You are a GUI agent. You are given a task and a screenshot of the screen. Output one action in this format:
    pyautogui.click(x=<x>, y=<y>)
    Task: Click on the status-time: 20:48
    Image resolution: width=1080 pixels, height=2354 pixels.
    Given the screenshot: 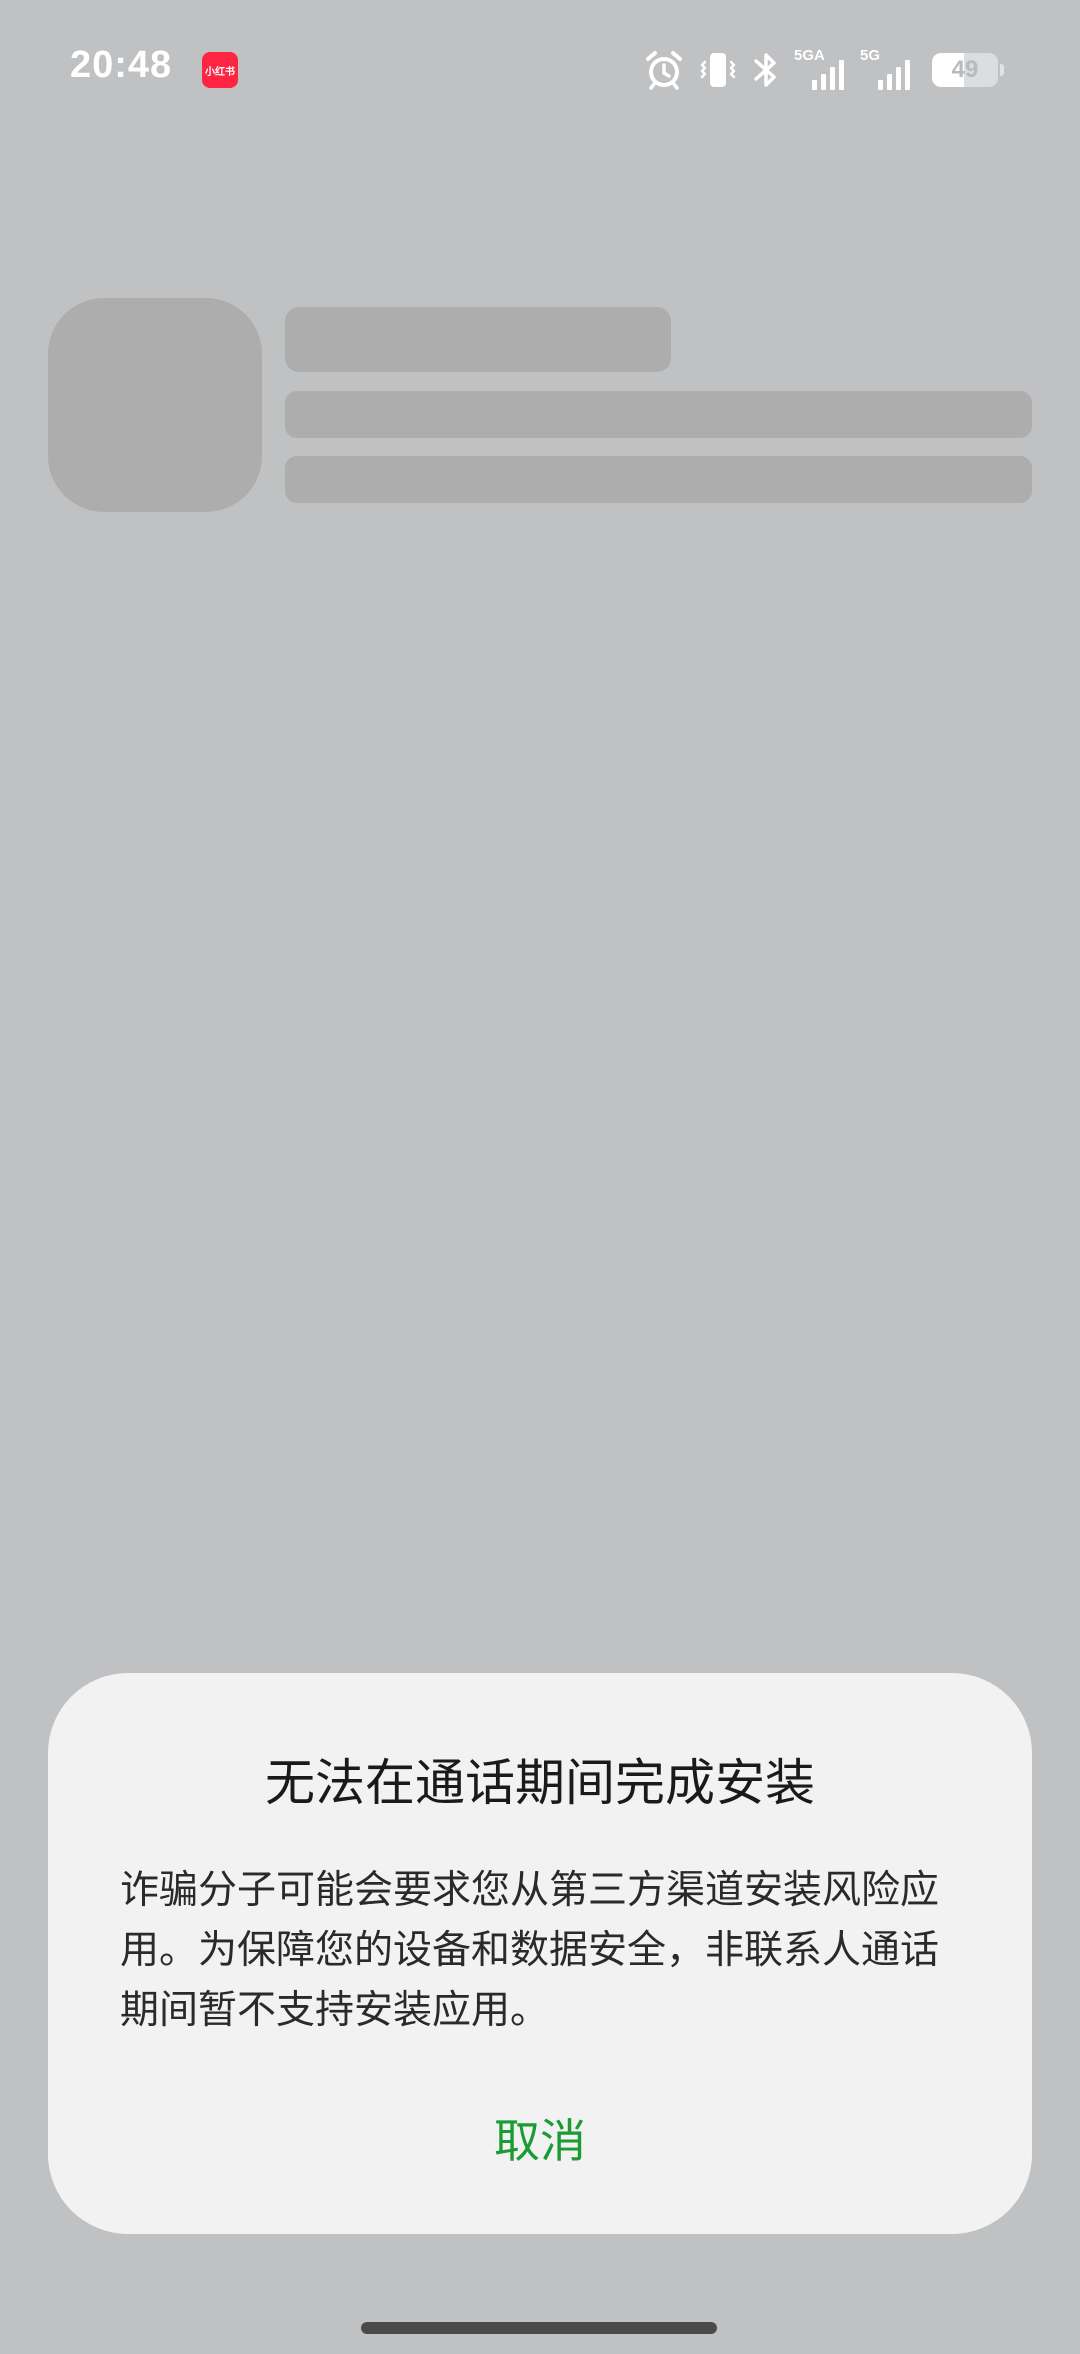 What is the action you would take?
    pyautogui.click(x=121, y=65)
    